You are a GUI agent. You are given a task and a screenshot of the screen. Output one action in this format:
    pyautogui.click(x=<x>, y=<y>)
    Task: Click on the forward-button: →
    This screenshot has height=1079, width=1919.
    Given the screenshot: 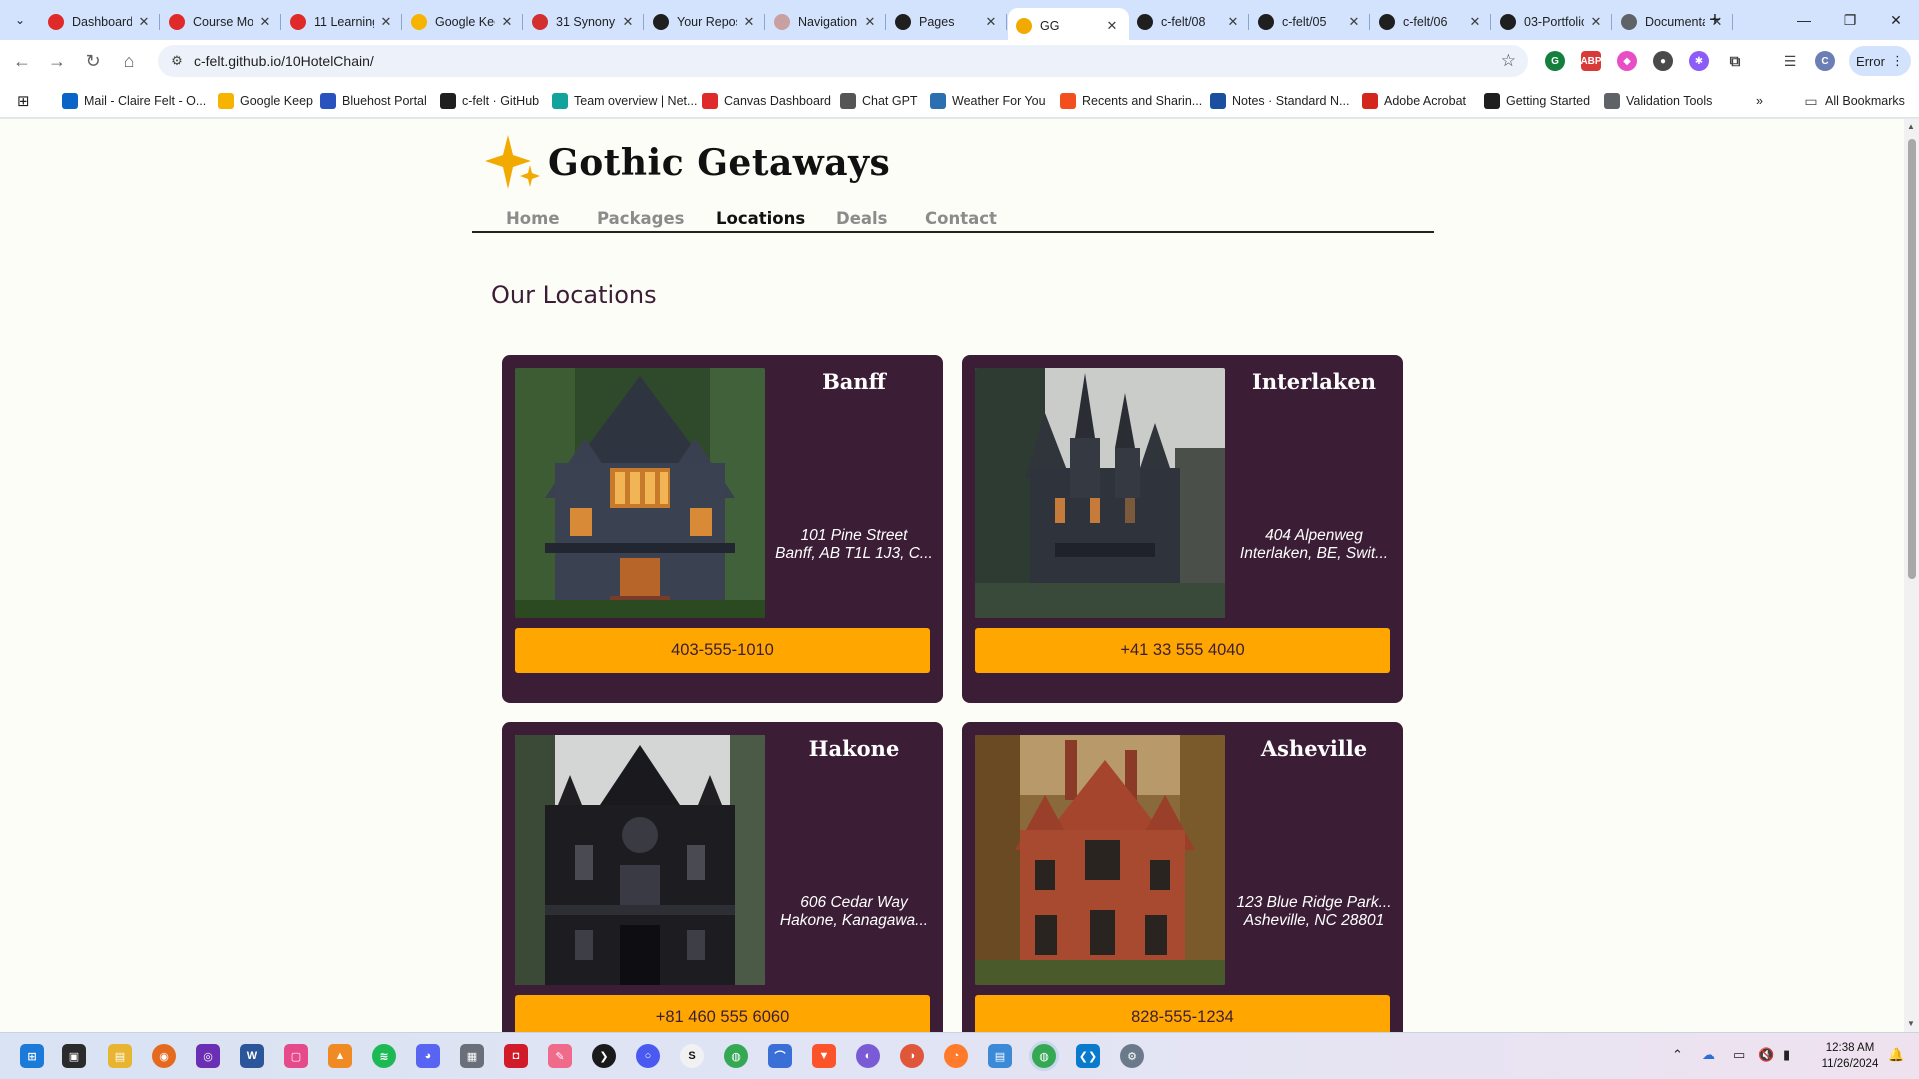 What is the action you would take?
    pyautogui.click(x=57, y=61)
    